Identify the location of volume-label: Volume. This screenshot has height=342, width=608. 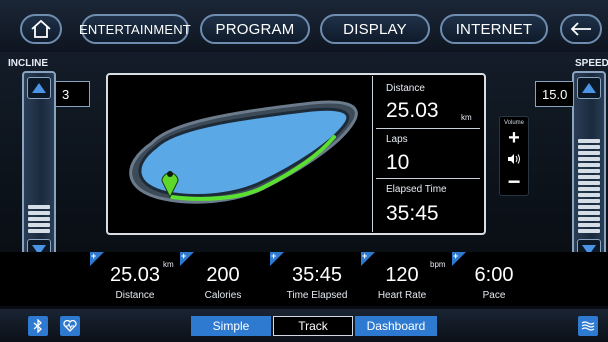
(513, 123).